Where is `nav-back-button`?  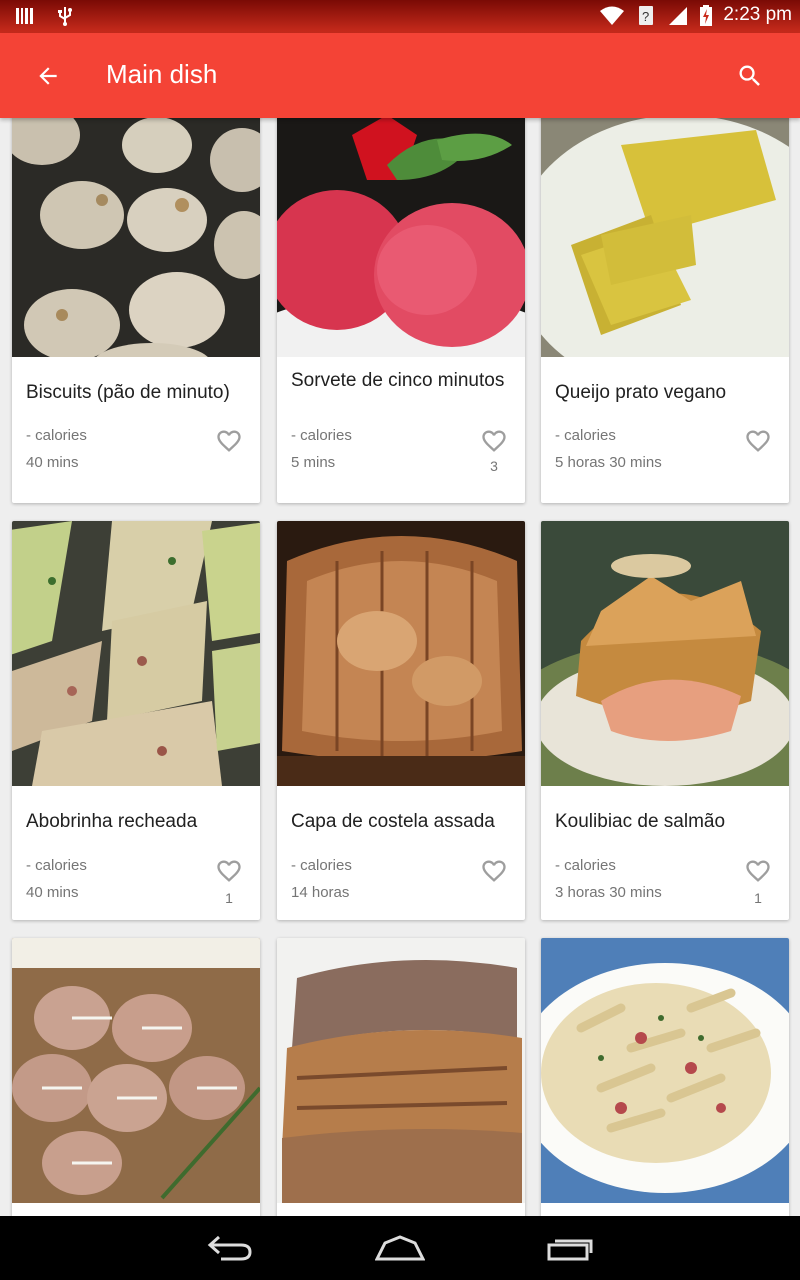
nav-back-button is located at coordinates (230, 1248).